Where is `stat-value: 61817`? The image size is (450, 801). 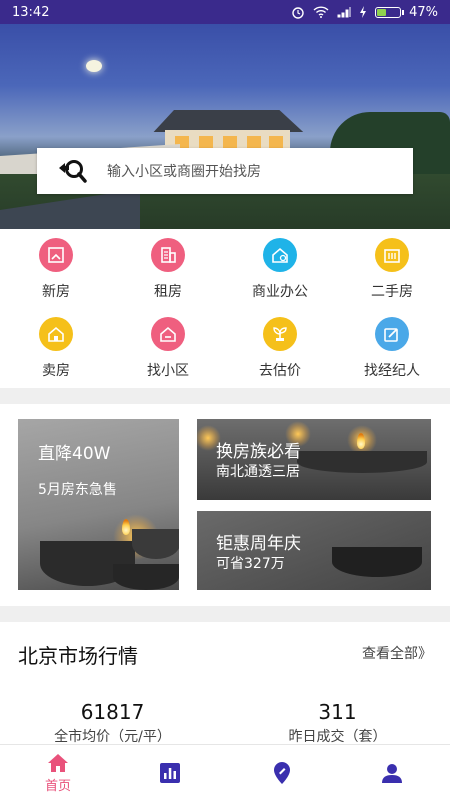 stat-value: 61817 is located at coordinates (112, 712).